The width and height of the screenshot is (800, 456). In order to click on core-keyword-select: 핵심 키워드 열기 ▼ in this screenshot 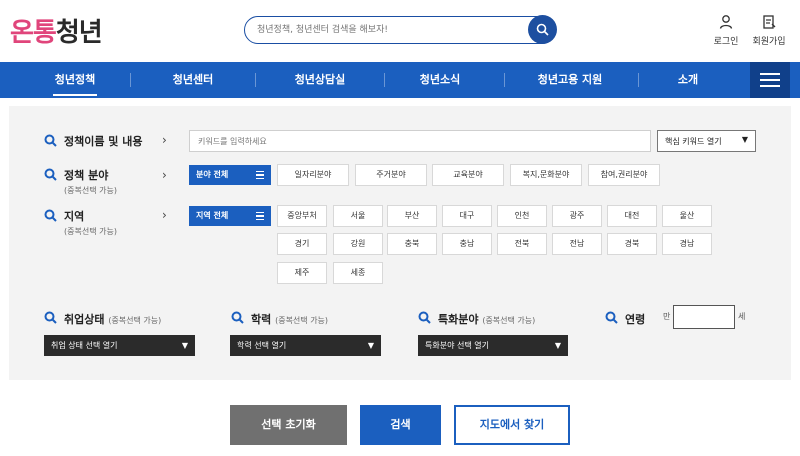, I will do `click(706, 141)`.